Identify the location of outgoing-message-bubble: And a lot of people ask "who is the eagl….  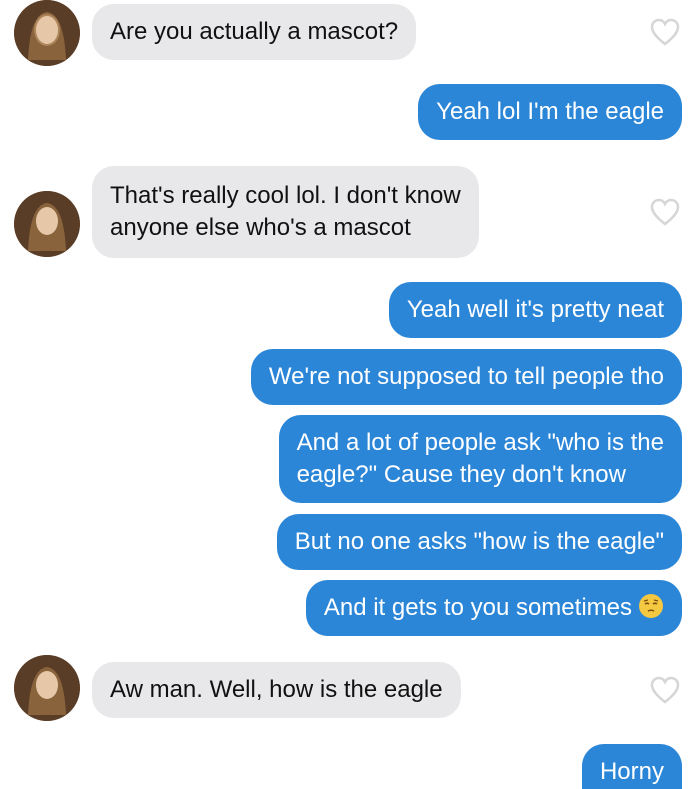
(480, 459).